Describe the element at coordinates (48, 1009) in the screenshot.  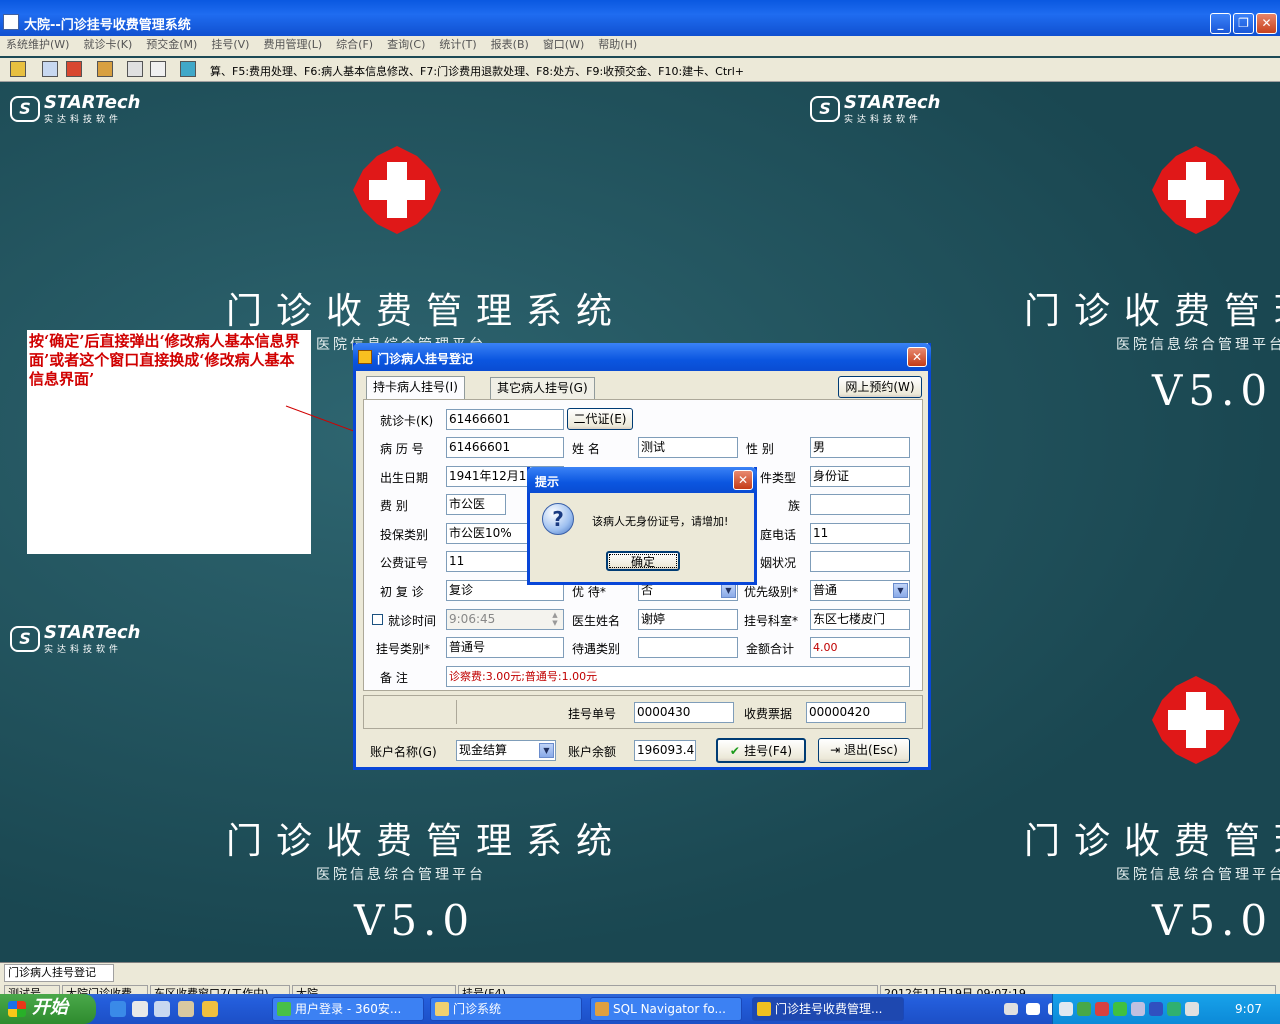
I see `start-button: 开始` at that location.